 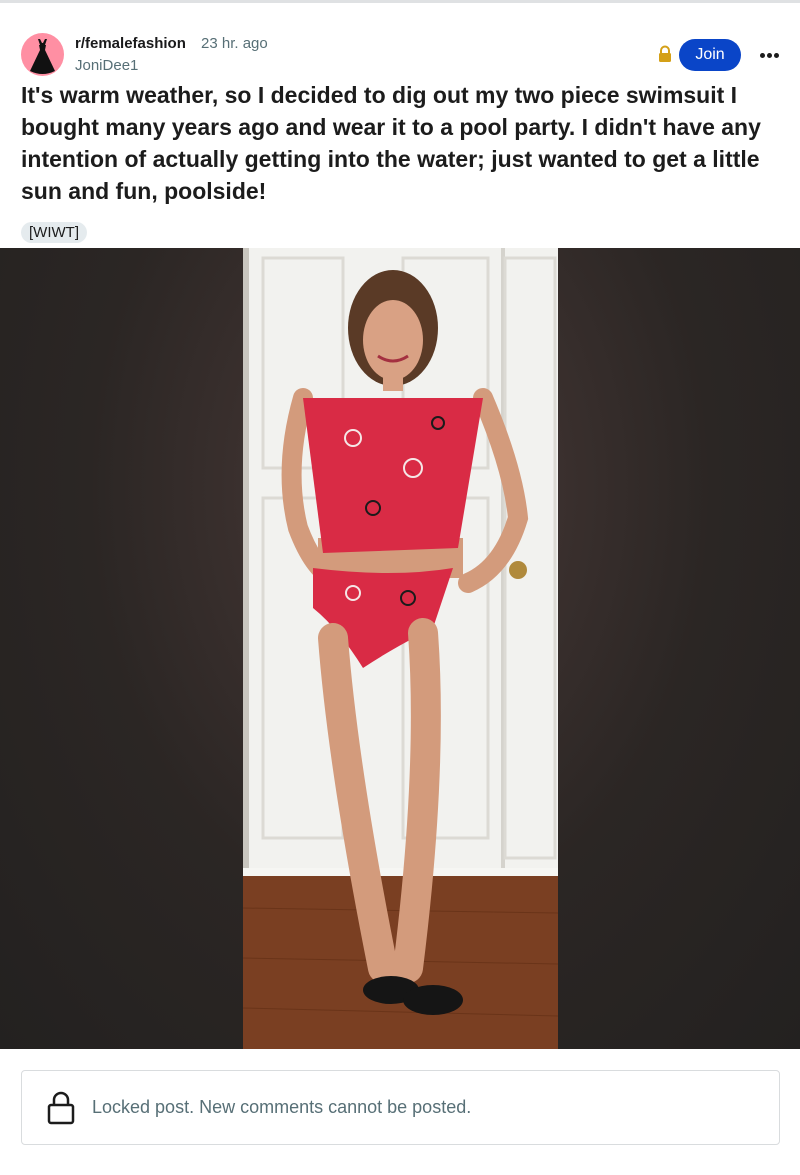 I want to click on subreddit-name: r/femalefashion, so click(x=130, y=43).